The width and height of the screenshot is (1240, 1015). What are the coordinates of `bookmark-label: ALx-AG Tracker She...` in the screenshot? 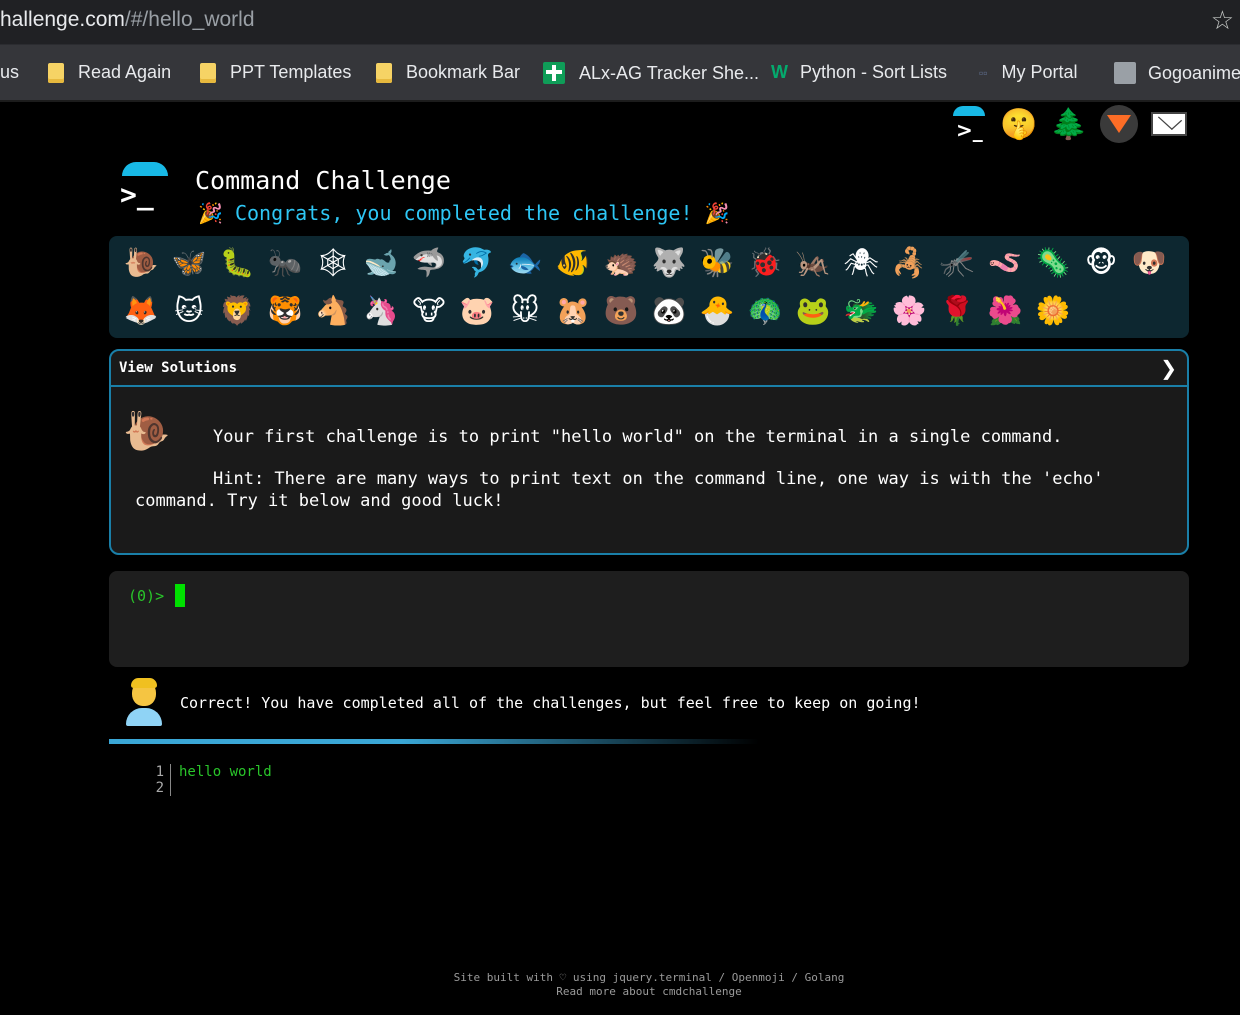 It's located at (669, 72).